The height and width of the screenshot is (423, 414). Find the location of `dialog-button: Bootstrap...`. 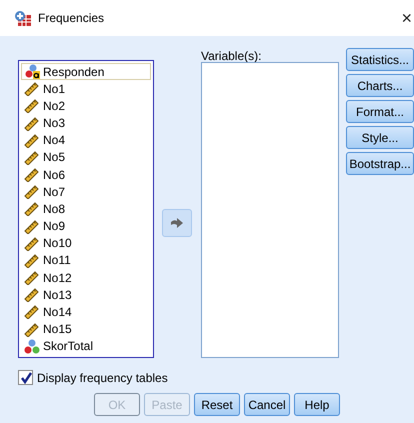

dialog-button: Bootstrap... is located at coordinates (380, 163).